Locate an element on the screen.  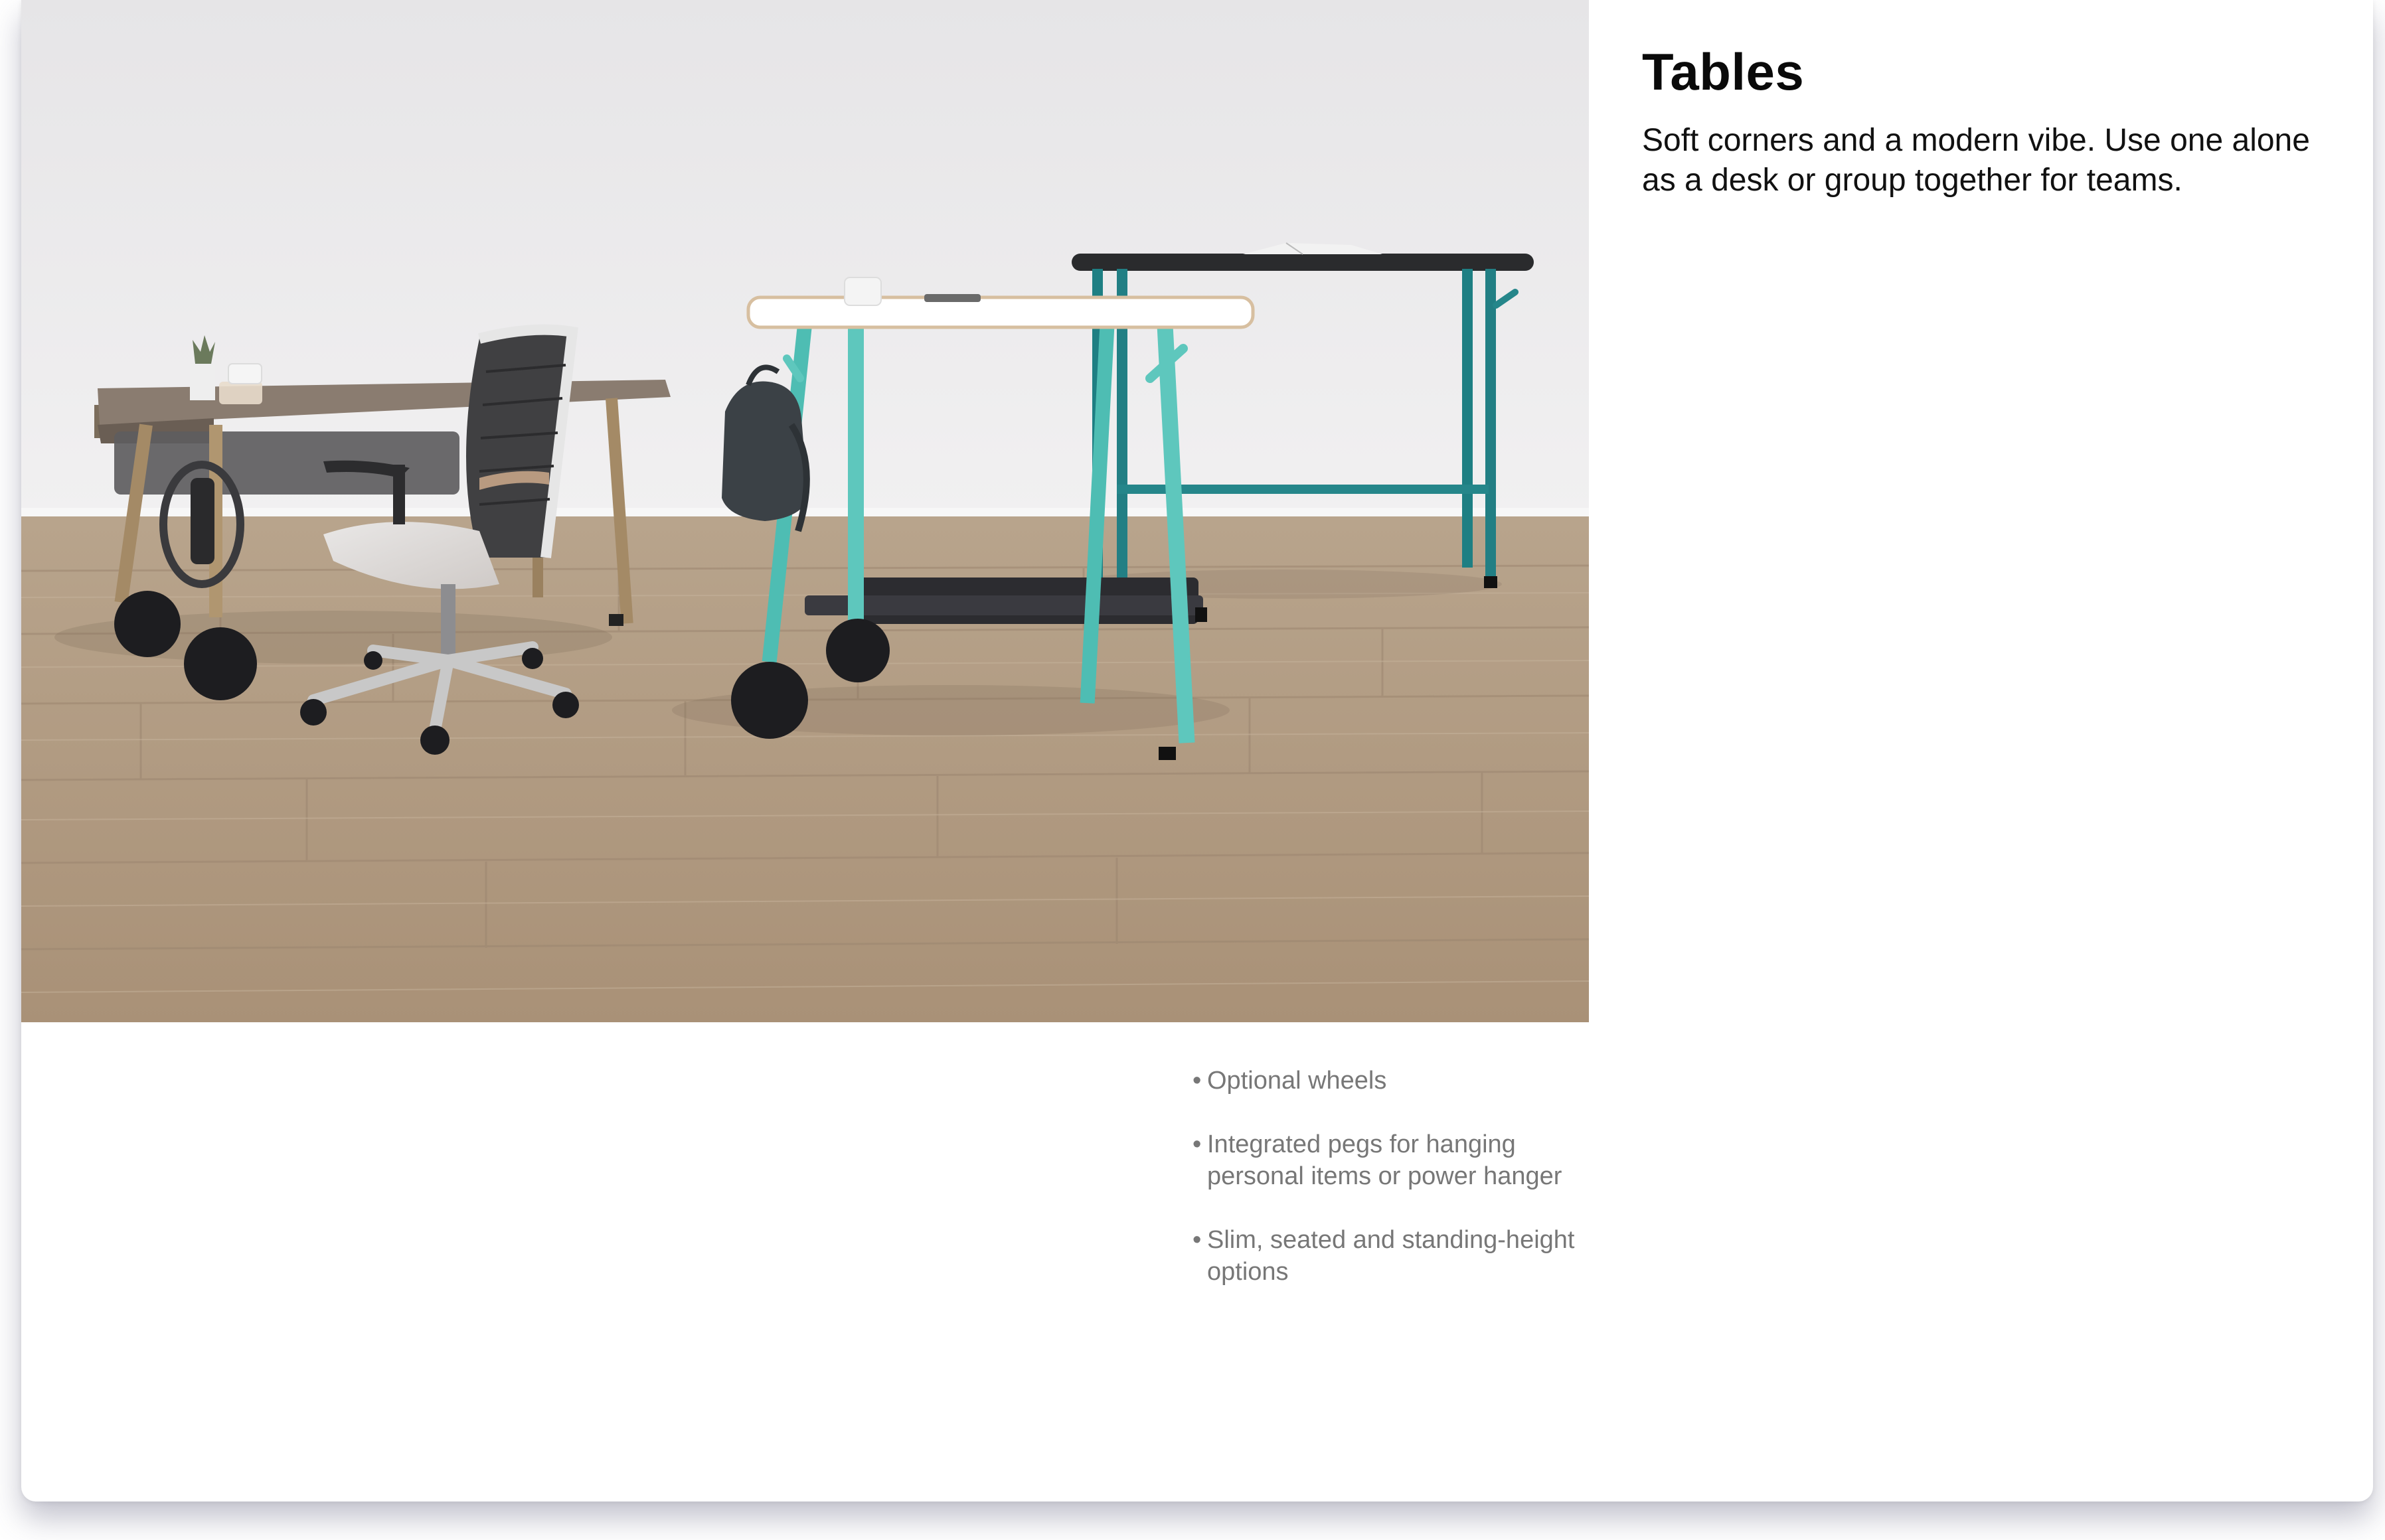
feature-item-wheels: Optional wheels is located at coordinates (1391, 1081).